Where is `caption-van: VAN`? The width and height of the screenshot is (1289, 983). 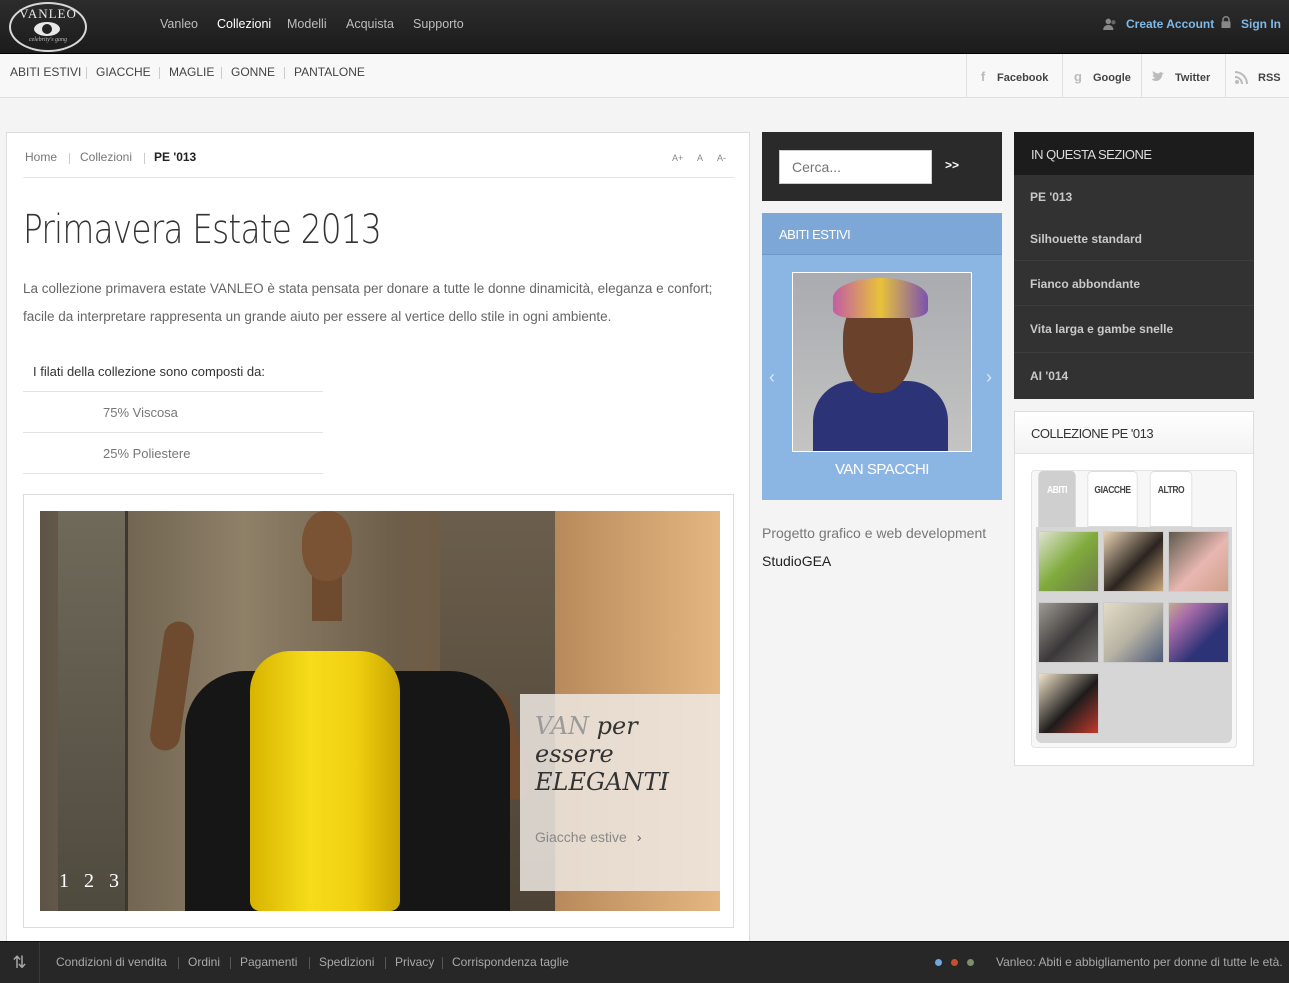
caption-van: VAN is located at coordinates (562, 726).